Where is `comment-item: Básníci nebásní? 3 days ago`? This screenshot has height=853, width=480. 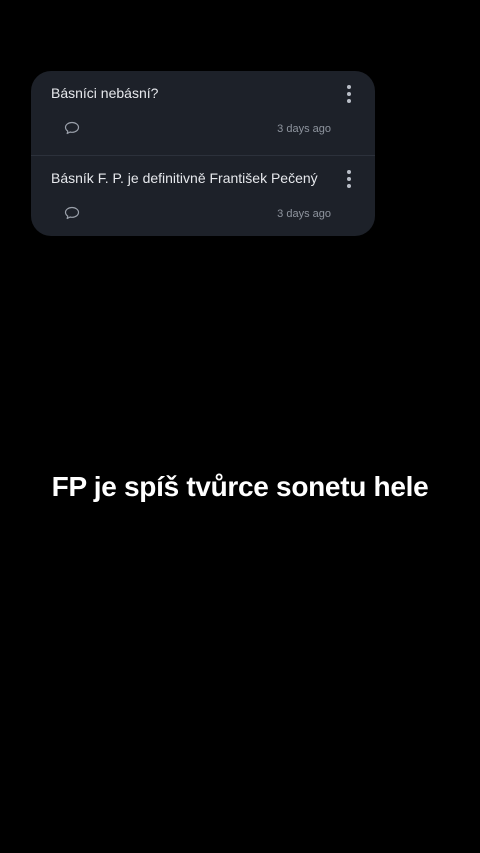 comment-item: Básníci nebásní? 3 days ago is located at coordinates (203, 113).